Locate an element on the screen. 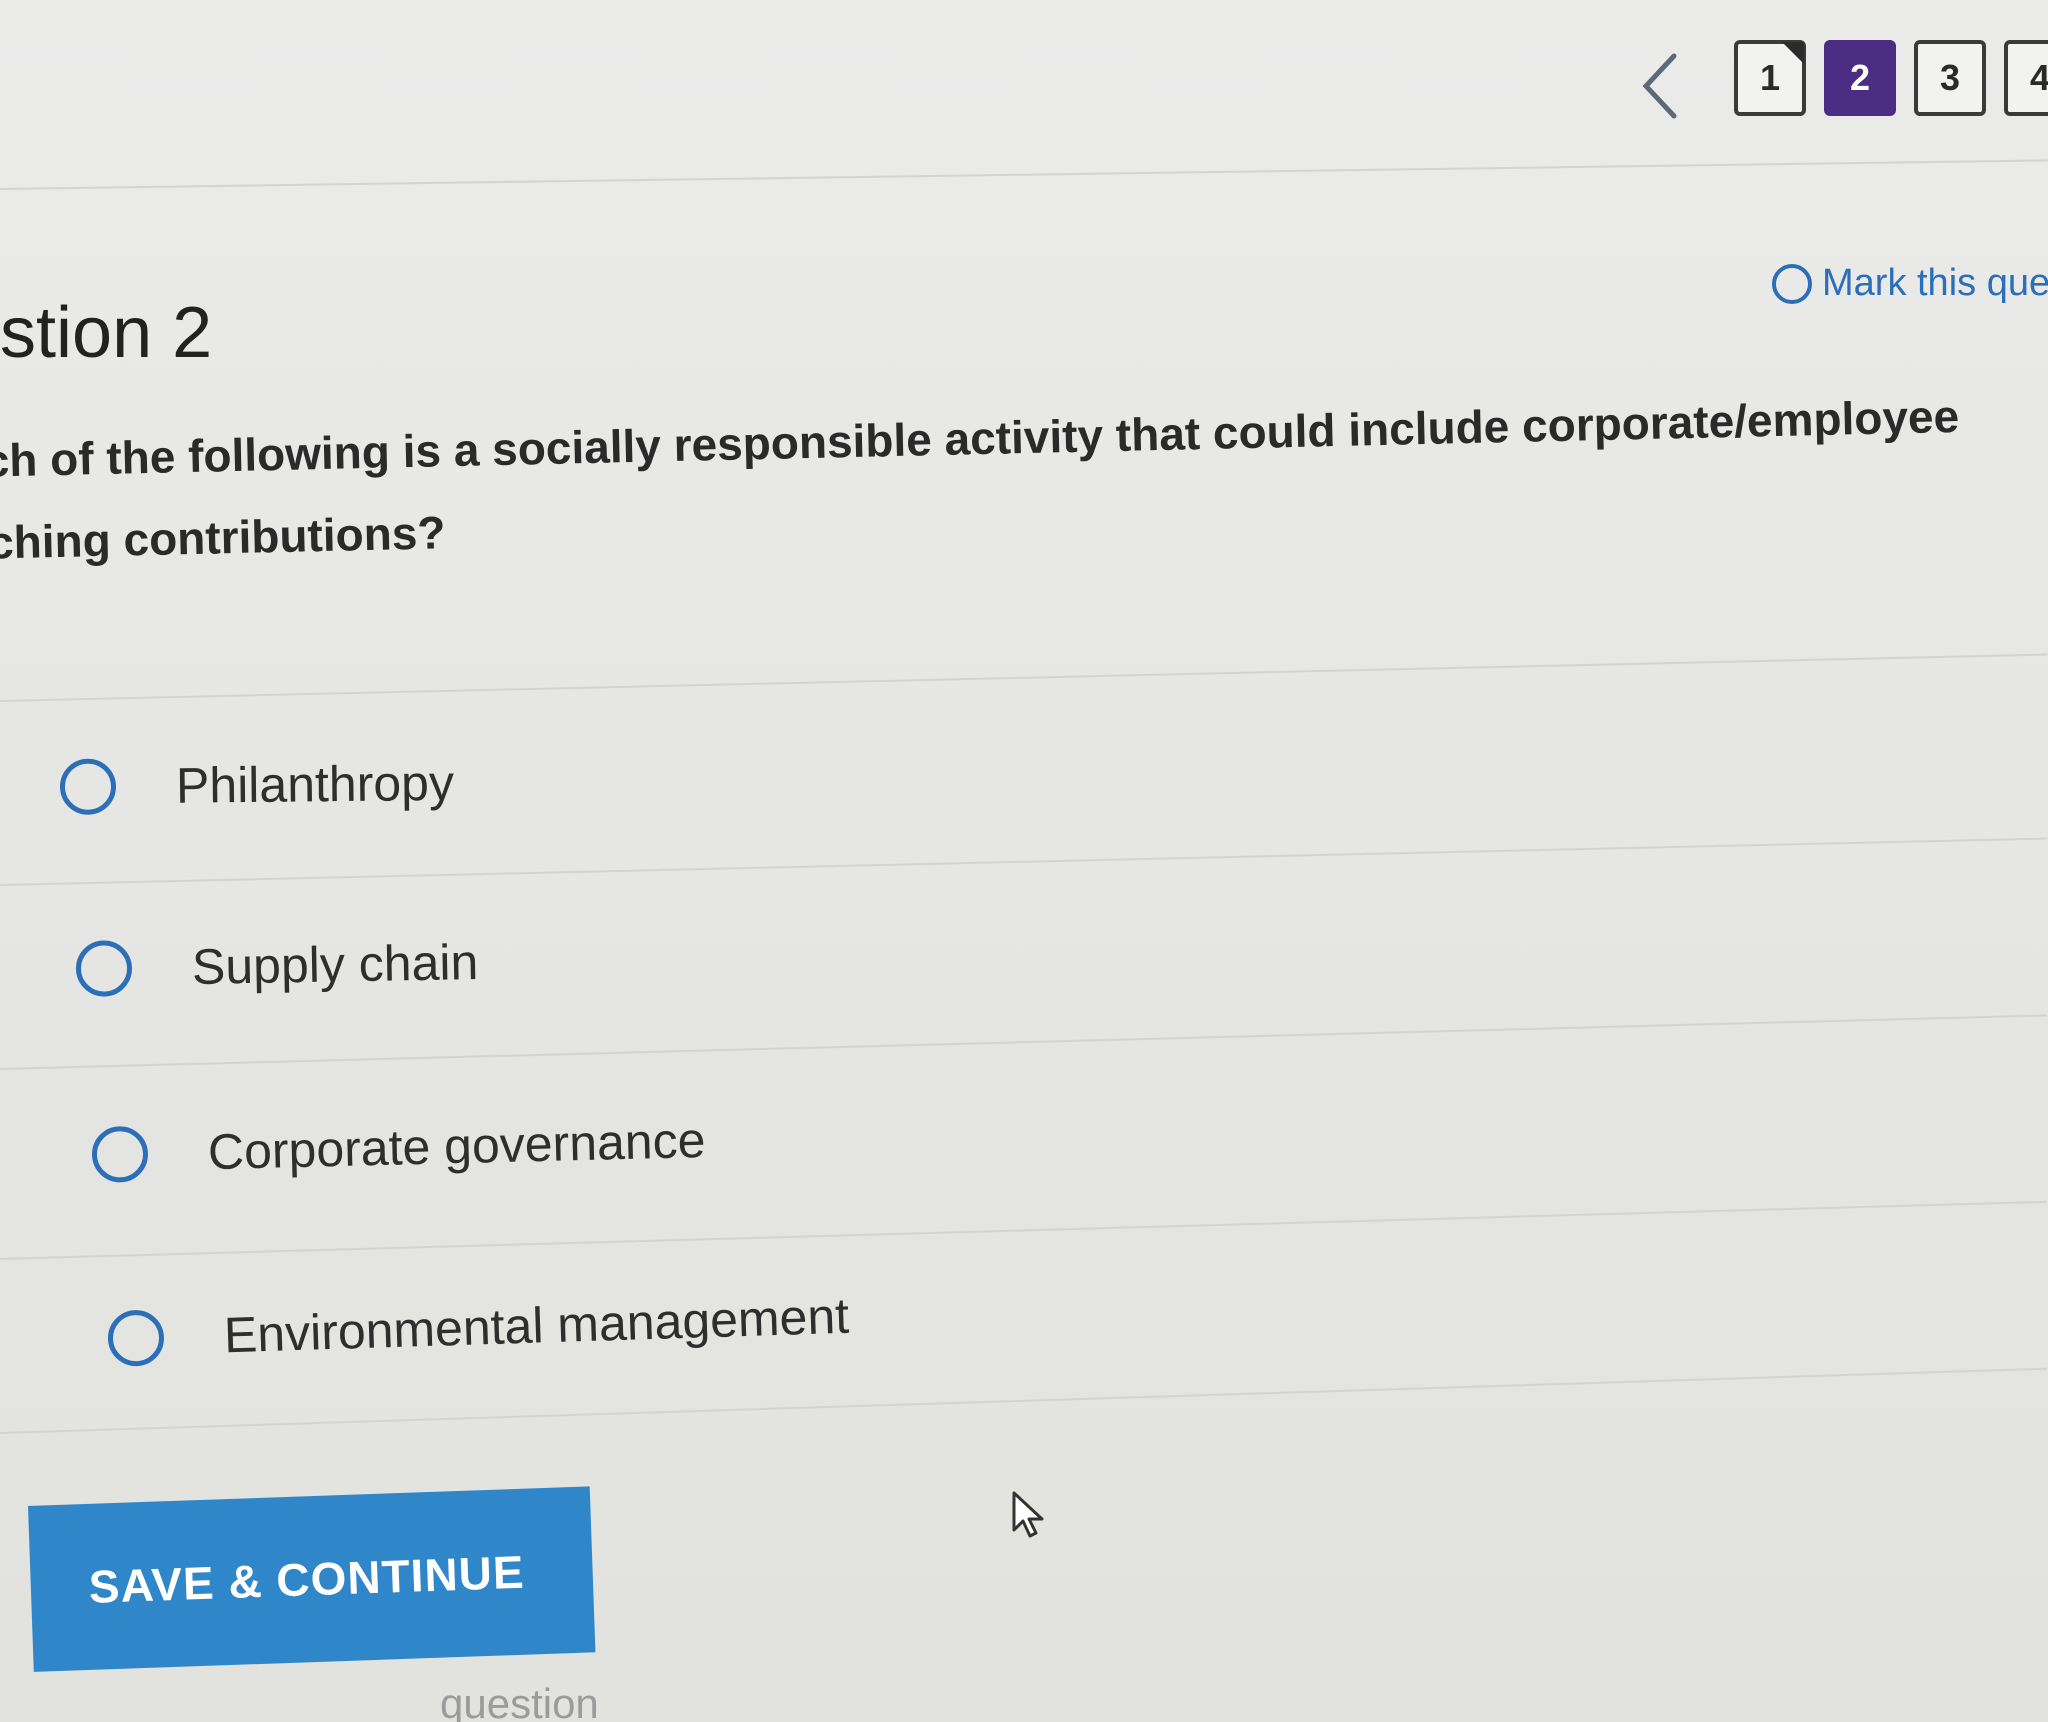  page-button-3: 3 is located at coordinates (1950, 78).